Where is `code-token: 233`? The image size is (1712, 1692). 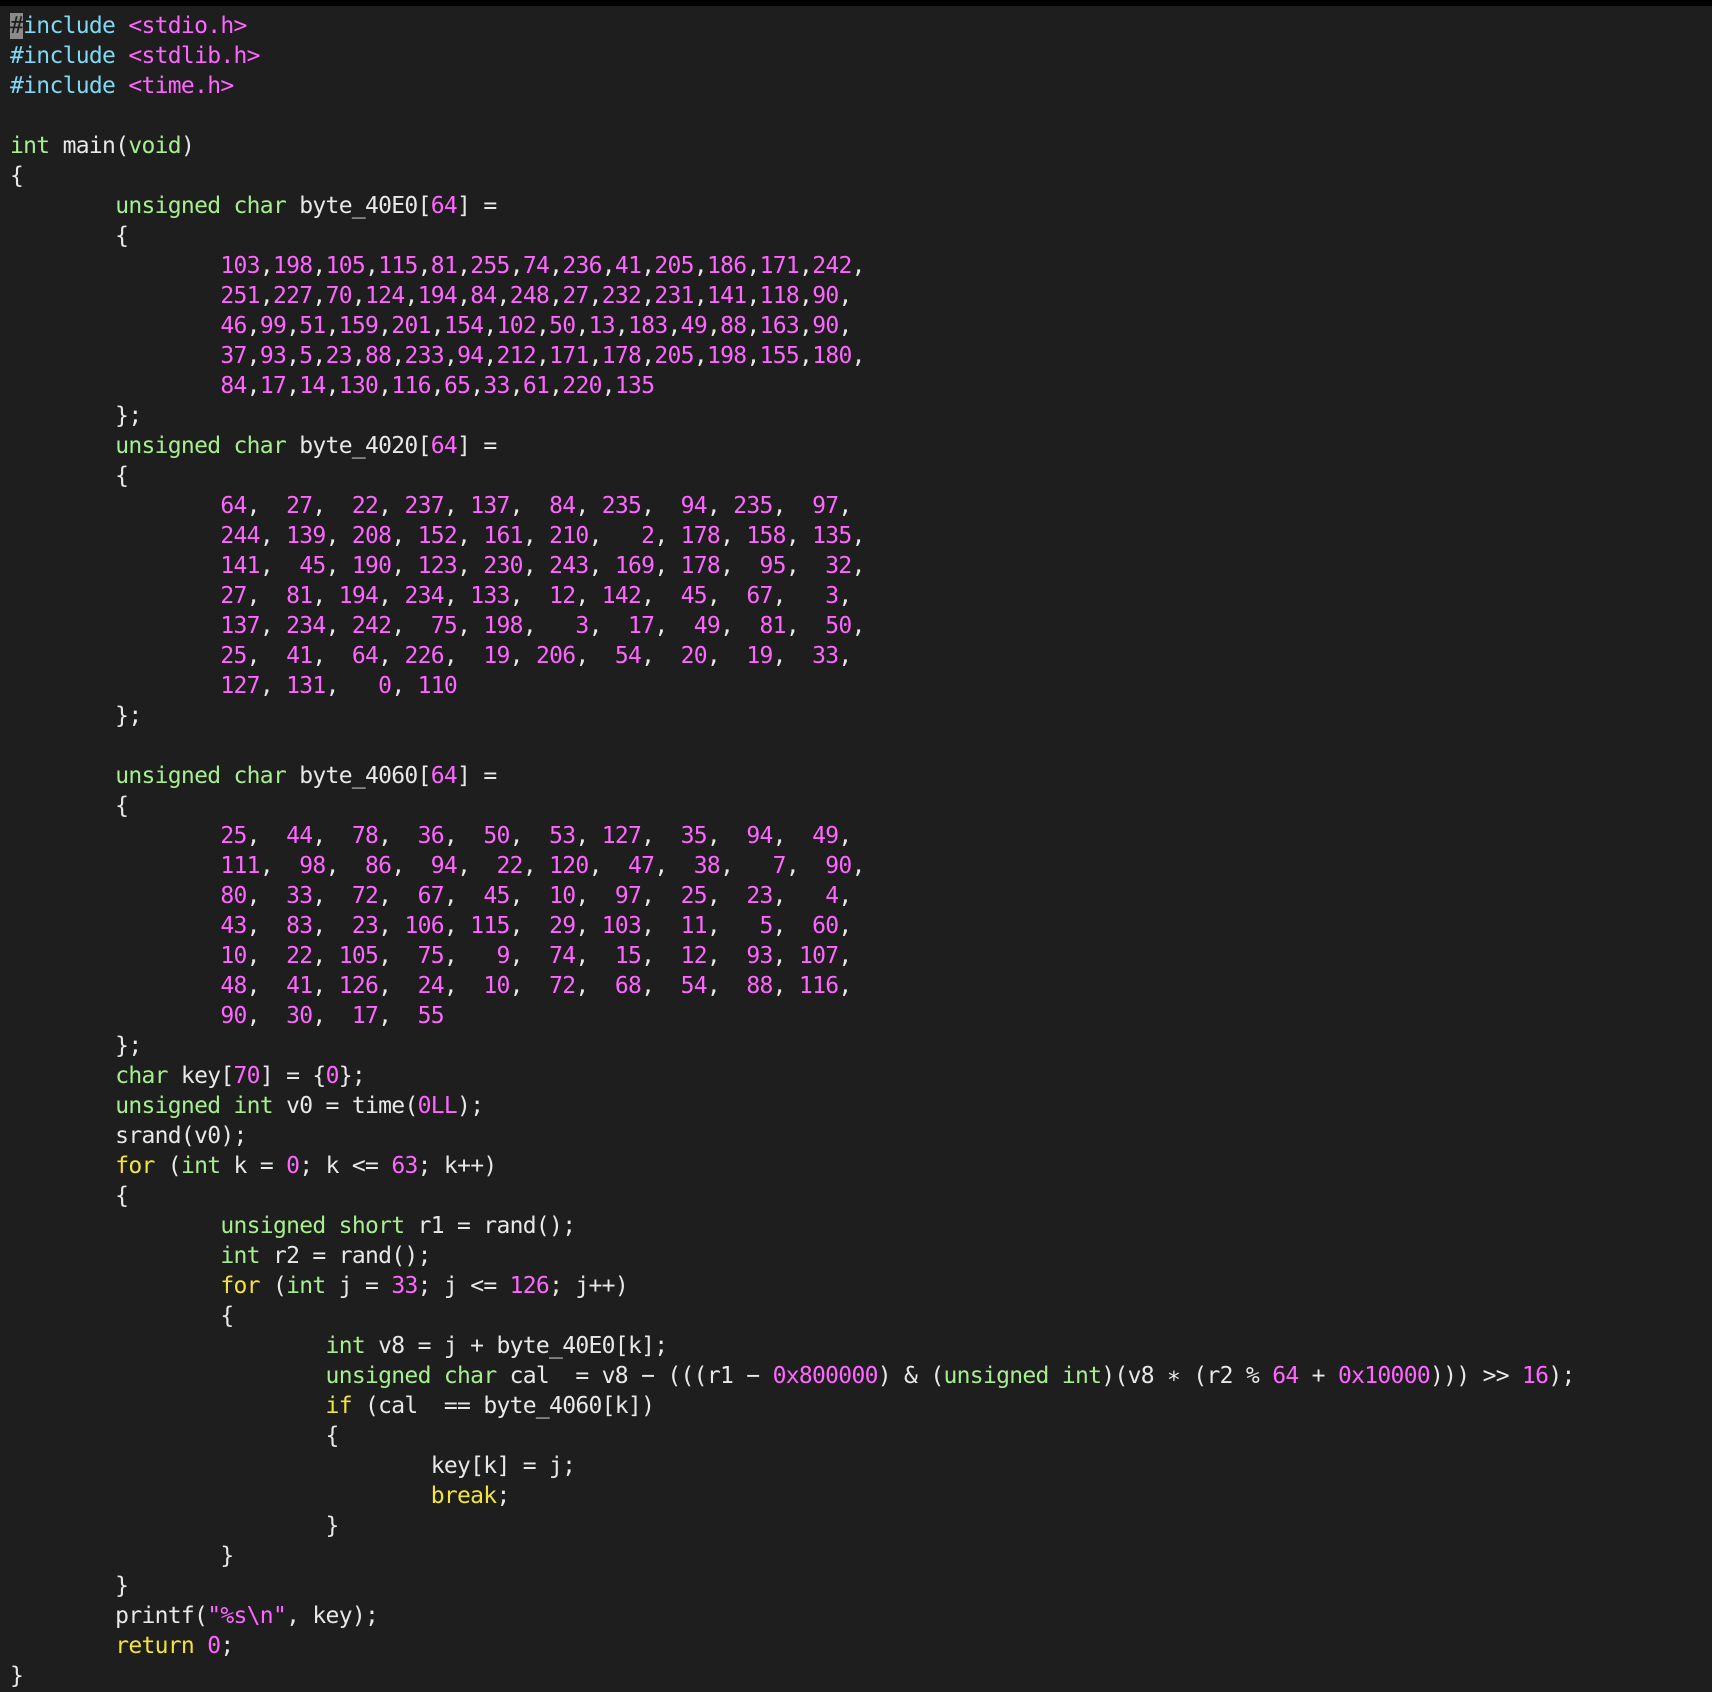 code-token: 233 is located at coordinates (424, 356).